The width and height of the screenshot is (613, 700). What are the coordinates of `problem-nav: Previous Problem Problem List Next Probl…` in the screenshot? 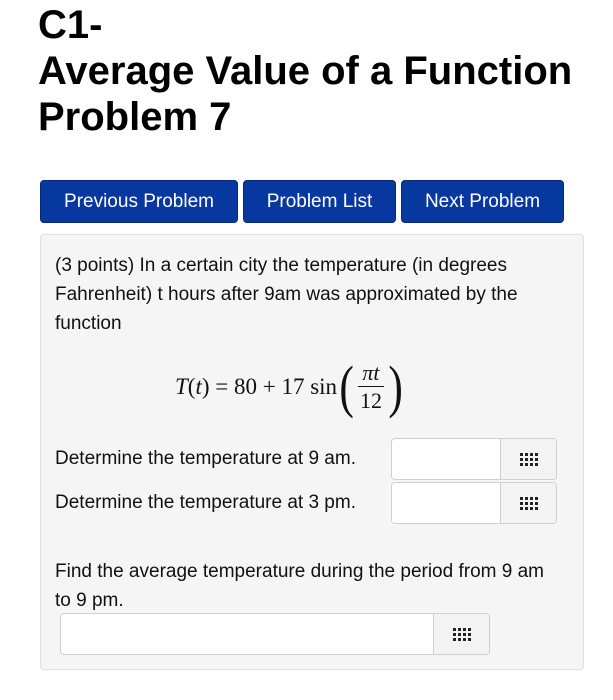 It's located at (302, 201).